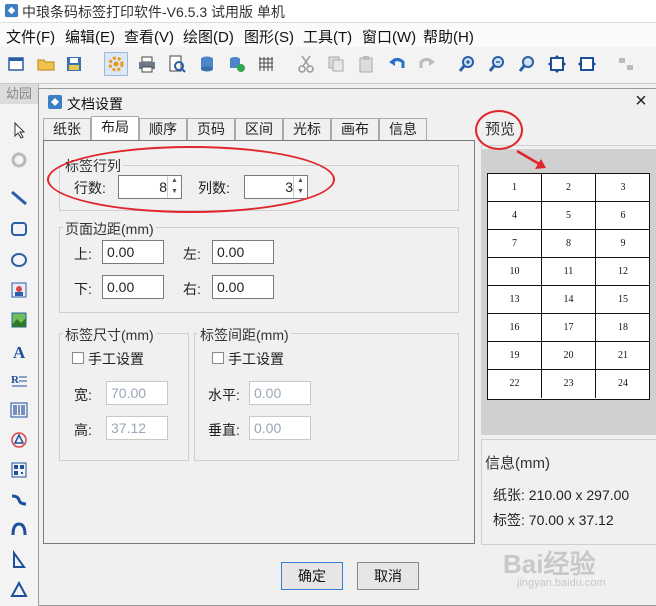 The height and width of the screenshot is (606, 656). What do you see at coordinates (355, 129) in the screenshot?
I see `tab-canvas: 画布` at bounding box center [355, 129].